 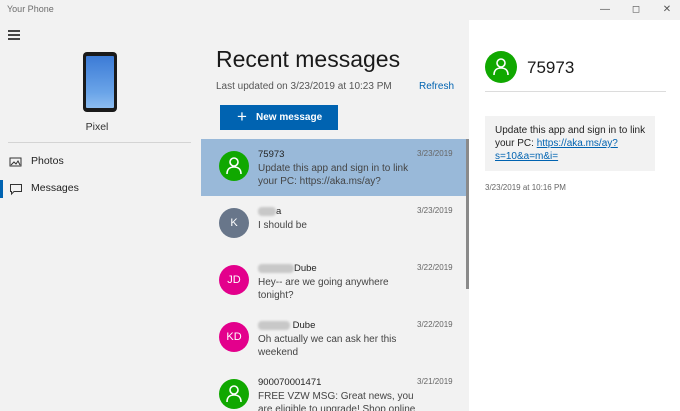 I want to click on contact-name: 900070001471, so click(x=290, y=382).